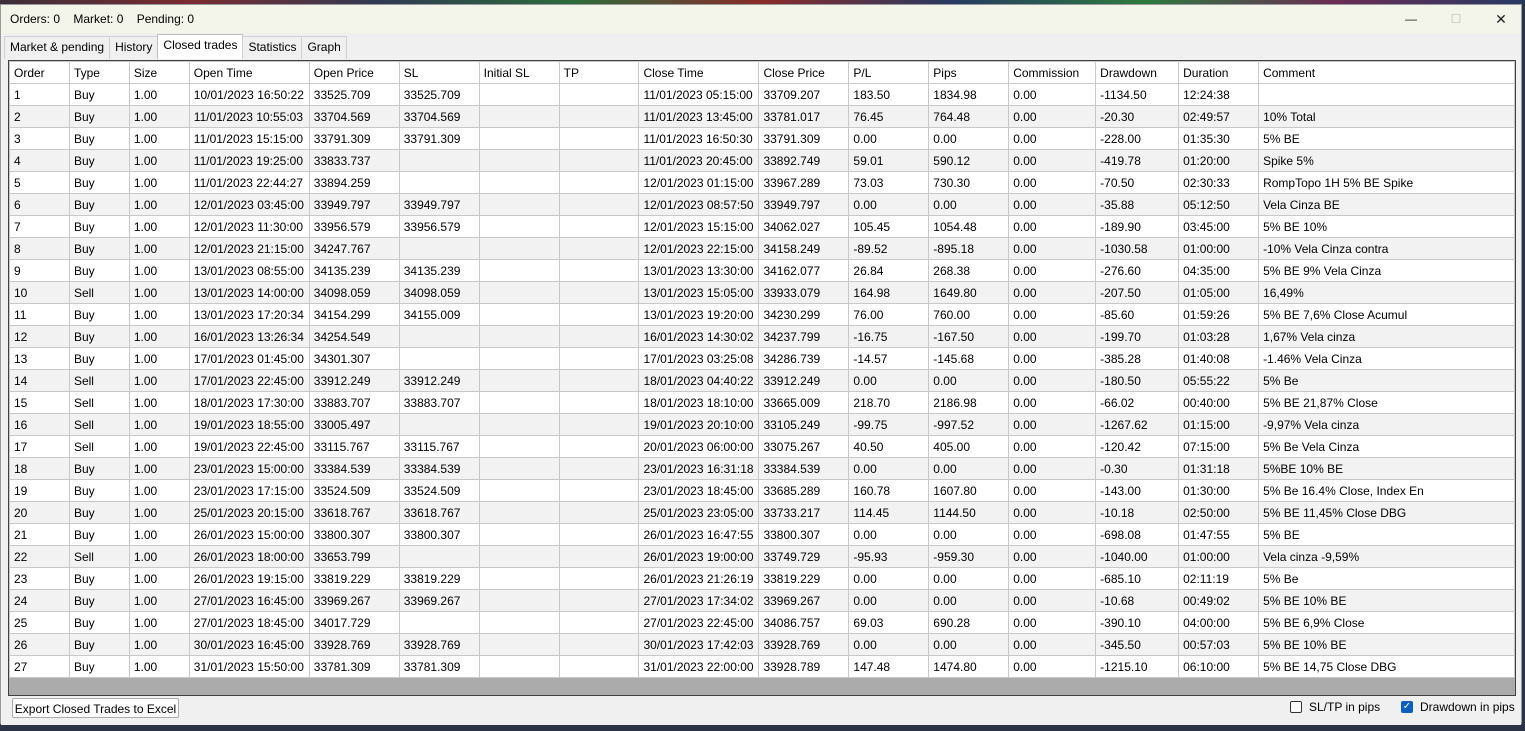 Image resolution: width=1525 pixels, height=731 pixels. I want to click on col-header-duration: Duration, so click(1219, 72).